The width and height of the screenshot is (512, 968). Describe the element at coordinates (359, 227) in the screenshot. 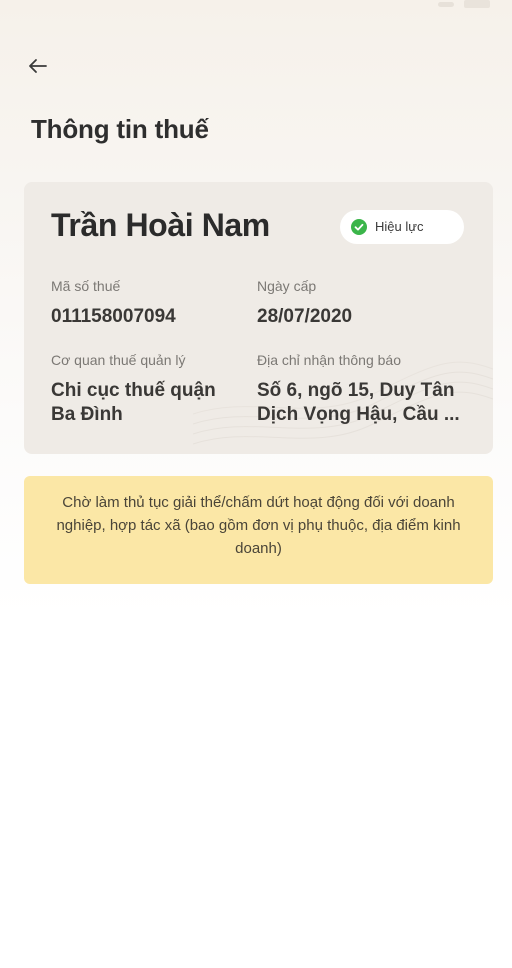

I see `check-circle-icon` at that location.